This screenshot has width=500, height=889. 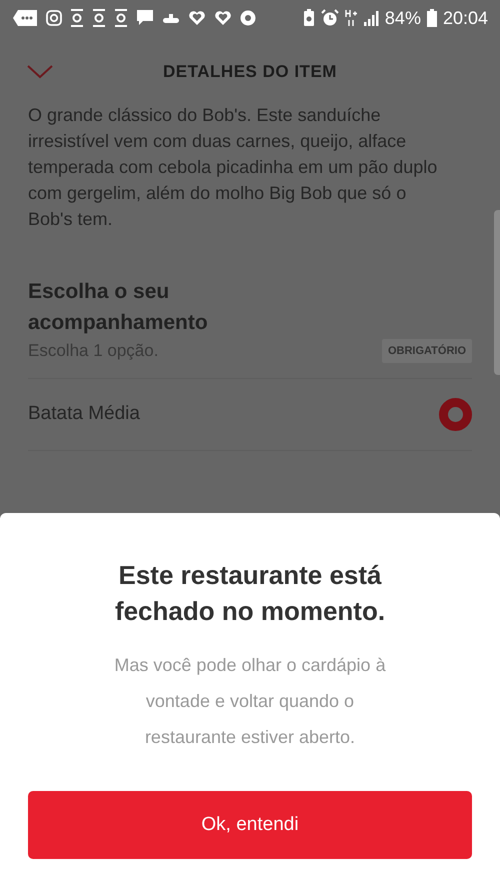 I want to click on option-label: Batata Média, so click(x=84, y=414).